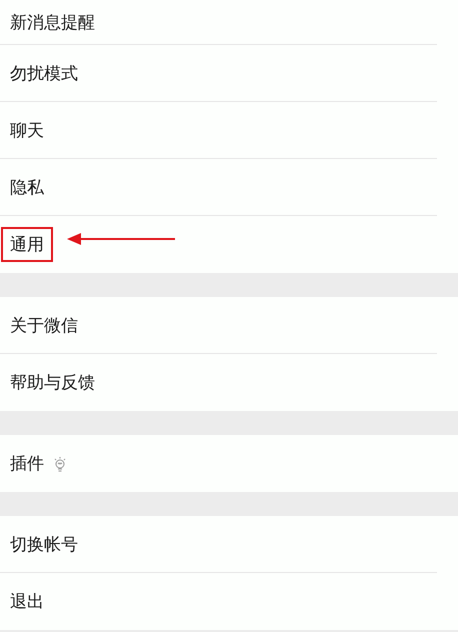 The width and height of the screenshot is (458, 632). What do you see at coordinates (52, 22) in the screenshot?
I see `menu-item: 新消息提醒` at bounding box center [52, 22].